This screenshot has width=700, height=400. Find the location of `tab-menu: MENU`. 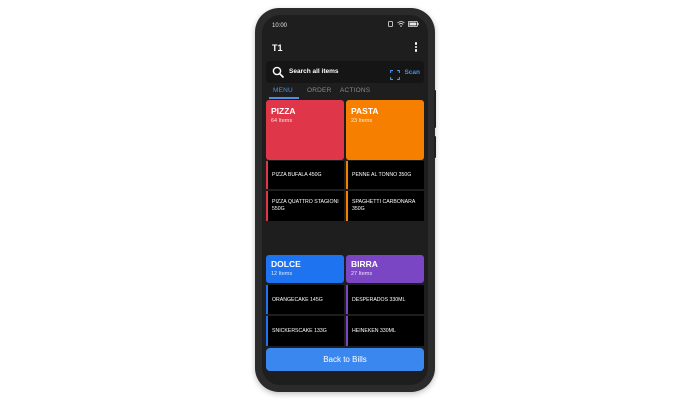

tab-menu: MENU is located at coordinates (283, 90).